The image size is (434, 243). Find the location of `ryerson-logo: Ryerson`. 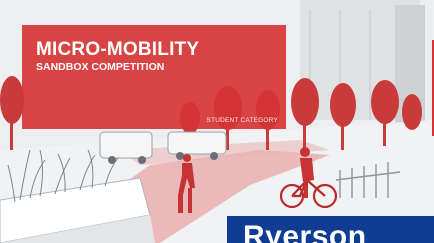

ryerson-logo: Ryerson is located at coordinates (330, 229).